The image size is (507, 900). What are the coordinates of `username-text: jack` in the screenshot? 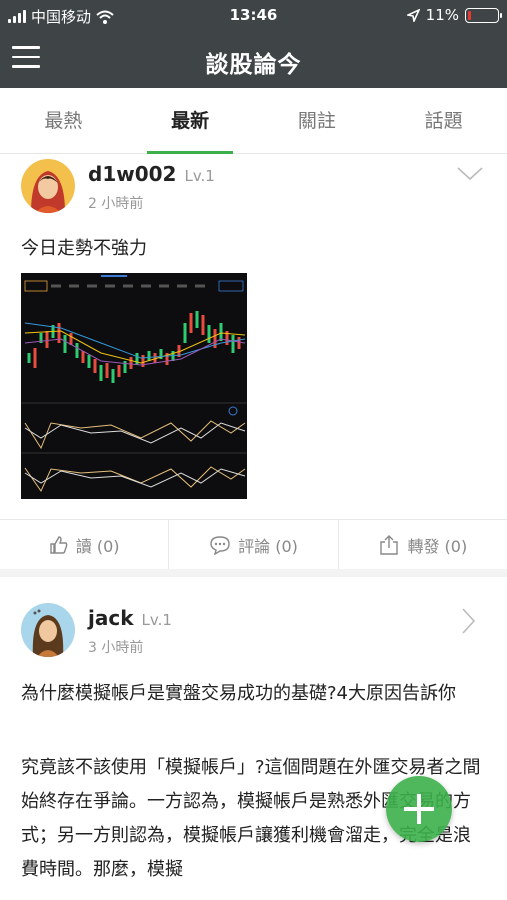 It's located at (111, 618).